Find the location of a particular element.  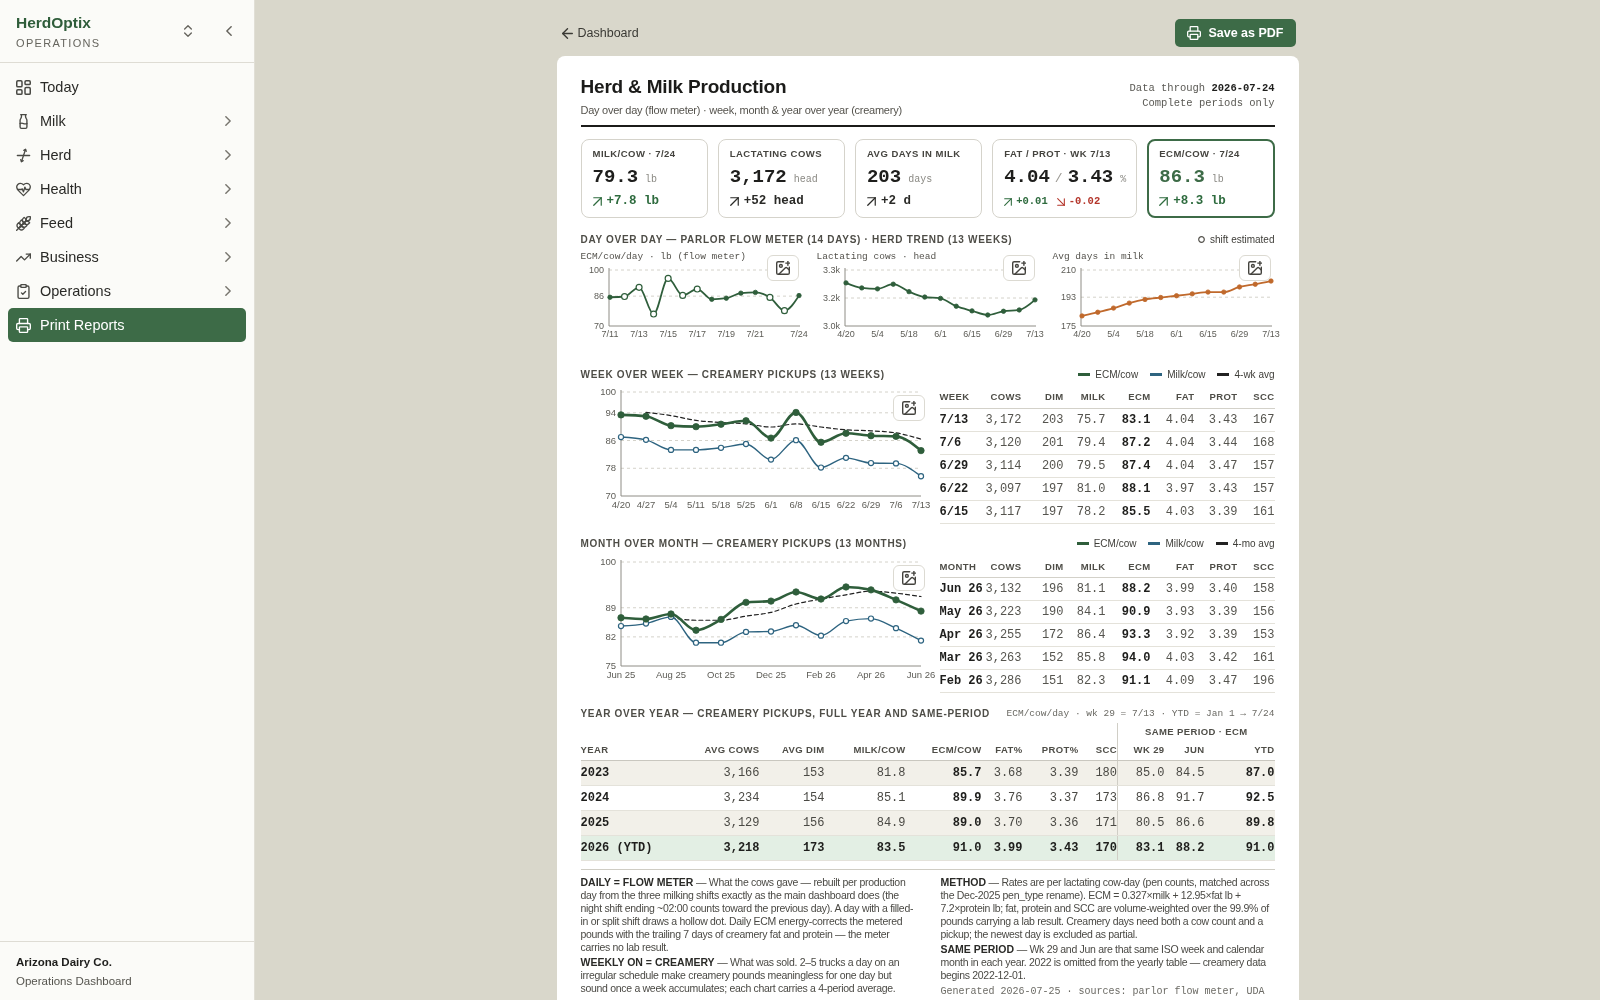

kpi-value: 86.3 is located at coordinates (1182, 177).